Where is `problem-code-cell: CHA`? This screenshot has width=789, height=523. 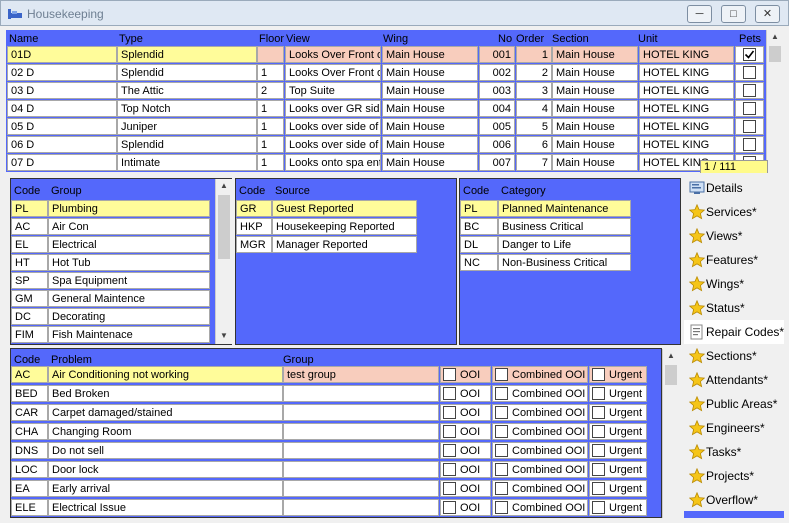
problem-code-cell: CHA is located at coordinates (29, 431).